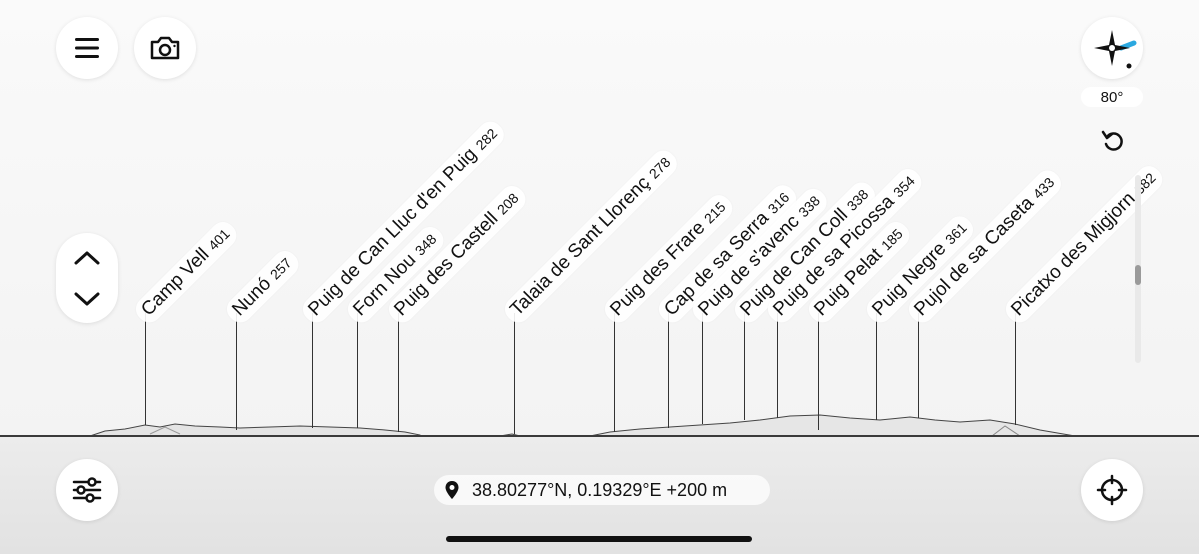 This screenshot has height=554, width=1199. What do you see at coordinates (599, 539) in the screenshot?
I see `home-indicator` at bounding box center [599, 539].